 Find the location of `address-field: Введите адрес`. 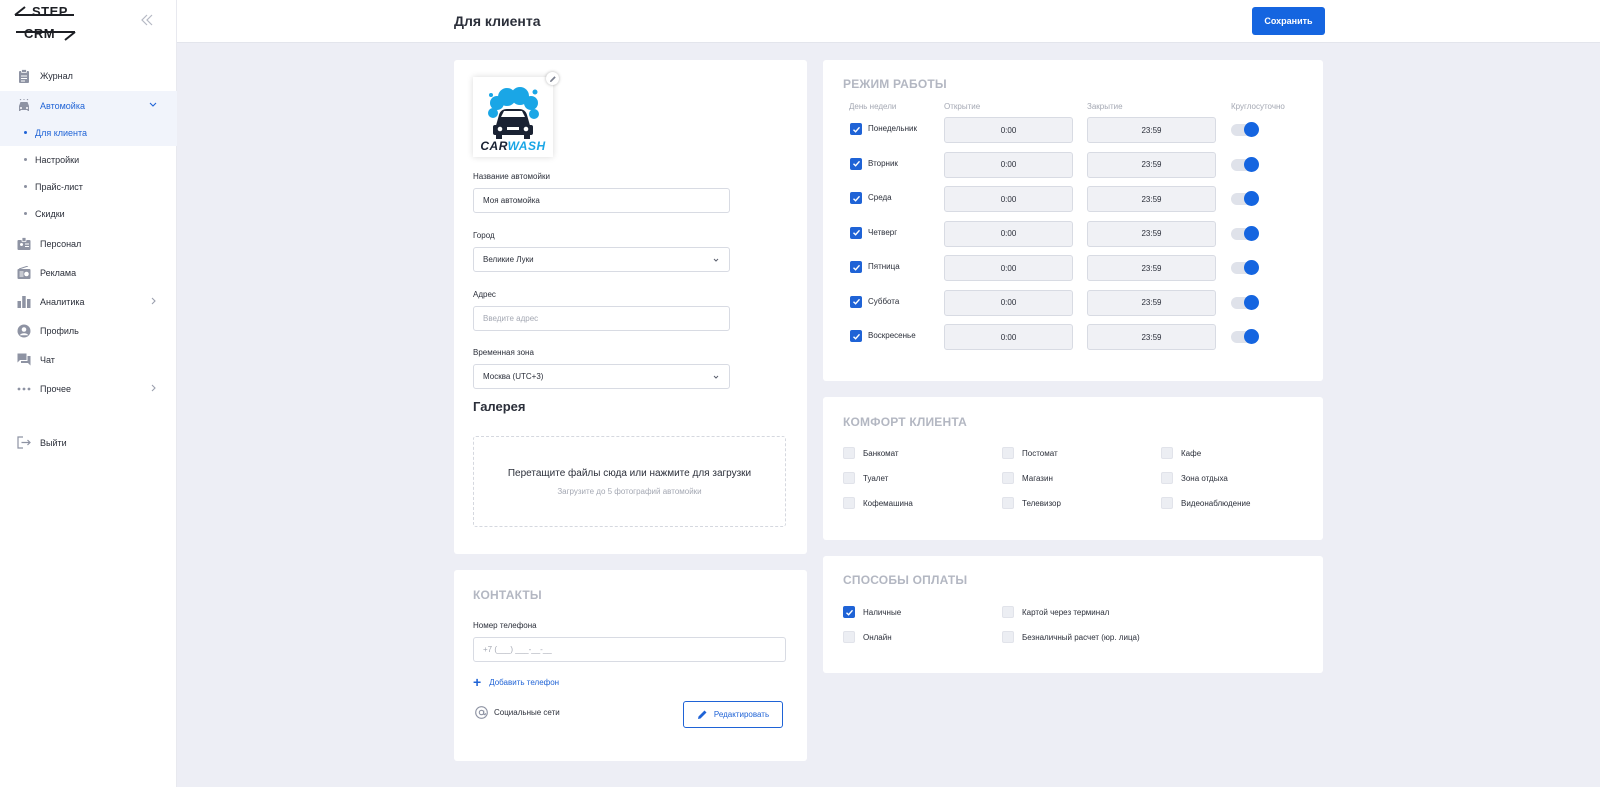

address-field: Введите адрес is located at coordinates (601, 318).